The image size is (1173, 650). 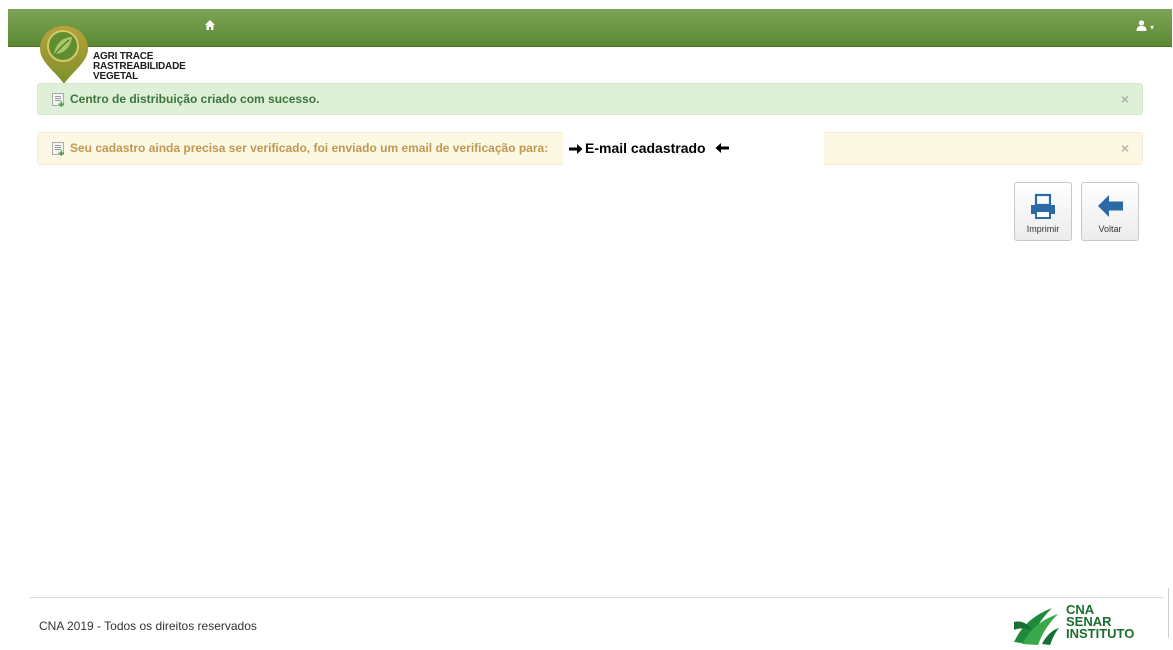 What do you see at coordinates (645, 148) in the screenshot?
I see `email-label: E-mail cadastrado` at bounding box center [645, 148].